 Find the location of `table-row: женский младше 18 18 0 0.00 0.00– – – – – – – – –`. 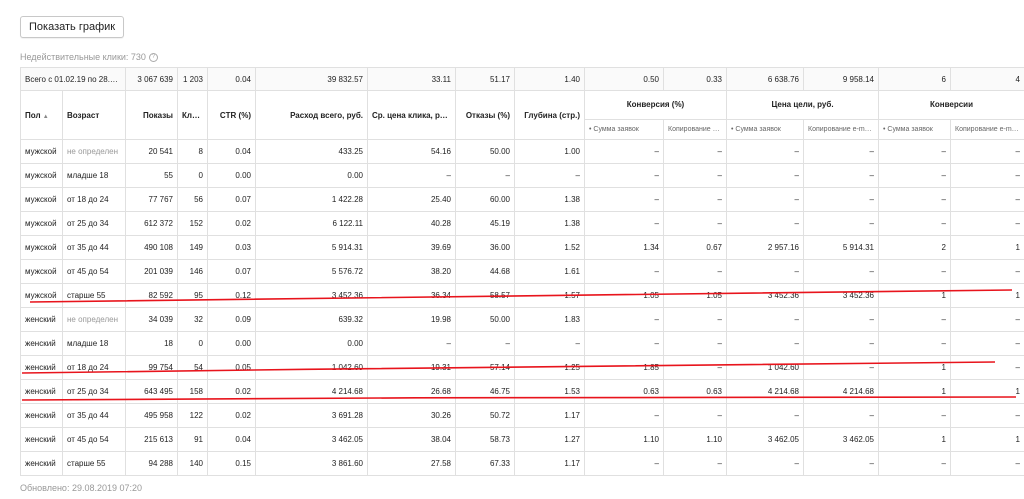

table-row: женский младше 18 18 0 0.00 0.00– – – – – – – – – is located at coordinates (522, 343).